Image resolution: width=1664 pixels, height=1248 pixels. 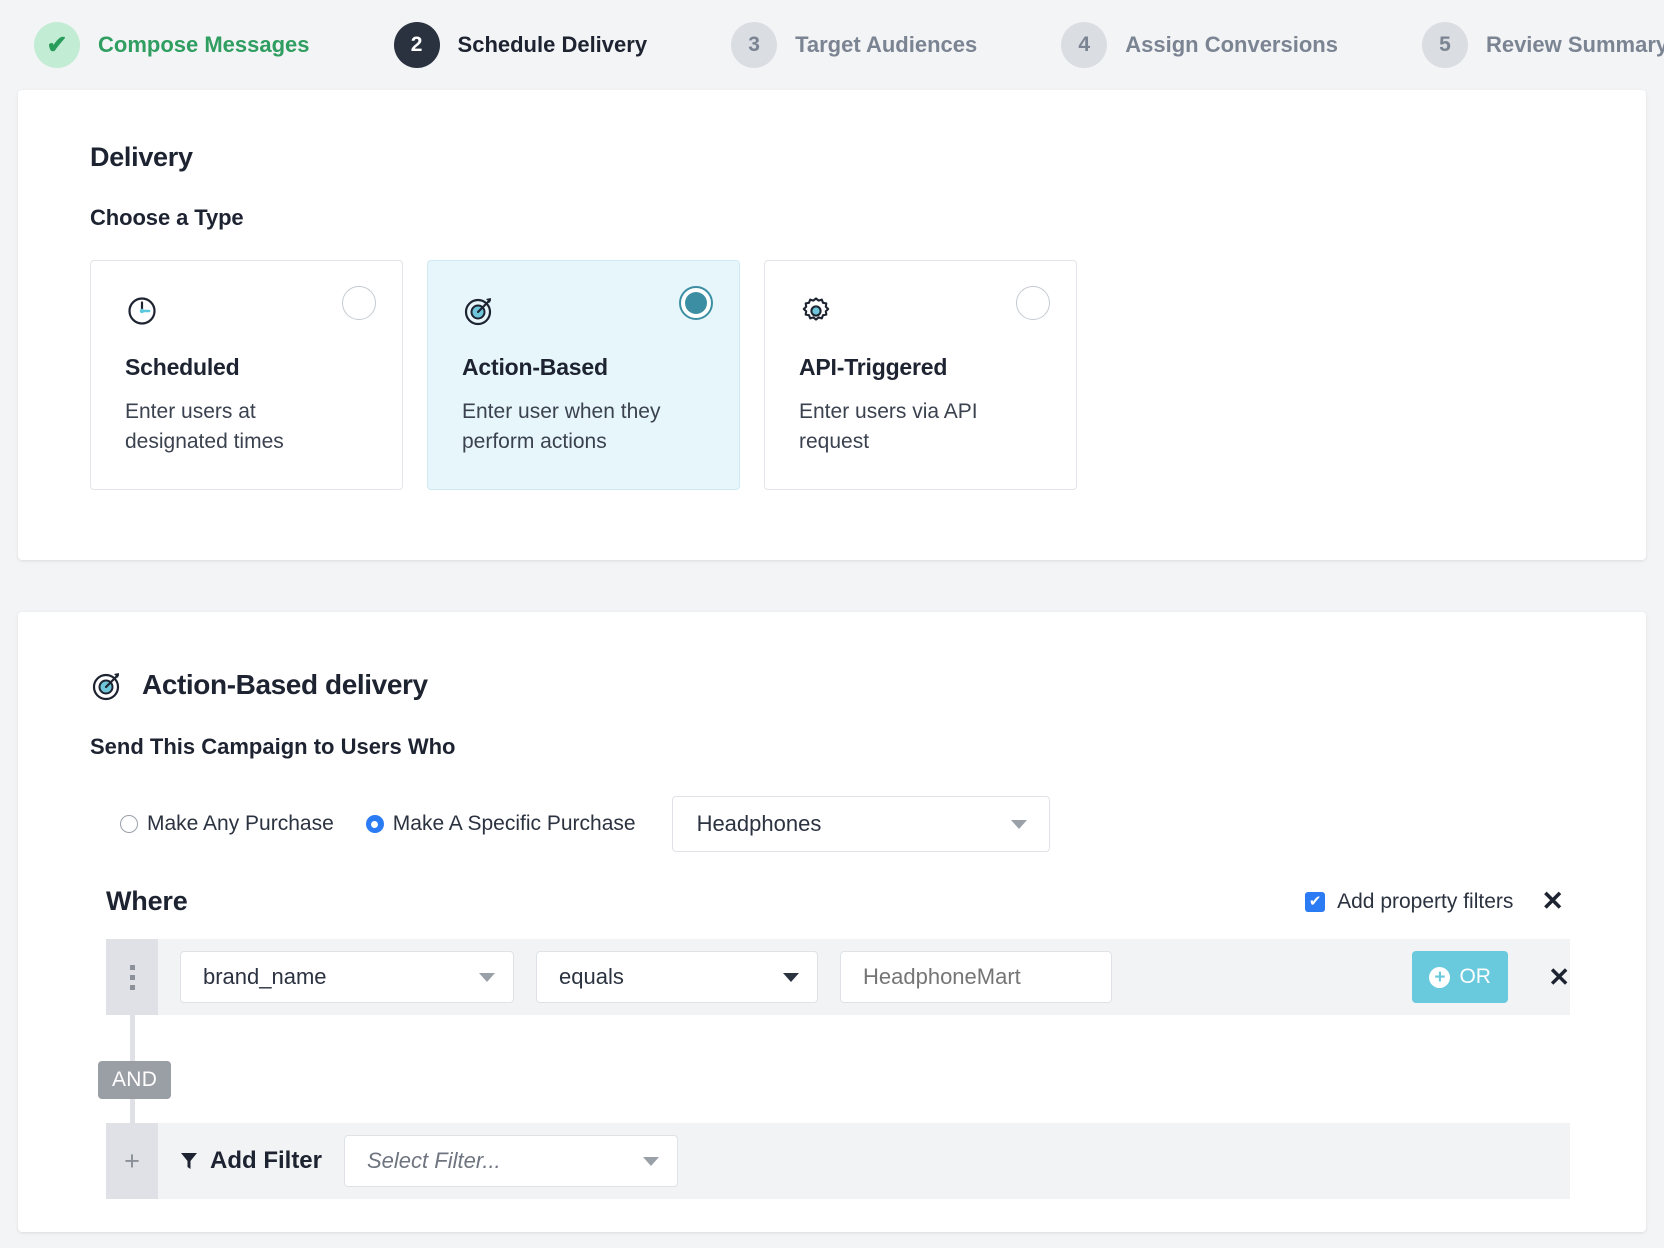 What do you see at coordinates (1315, 901) in the screenshot?
I see `checkbox-checked-icon: ✔` at bounding box center [1315, 901].